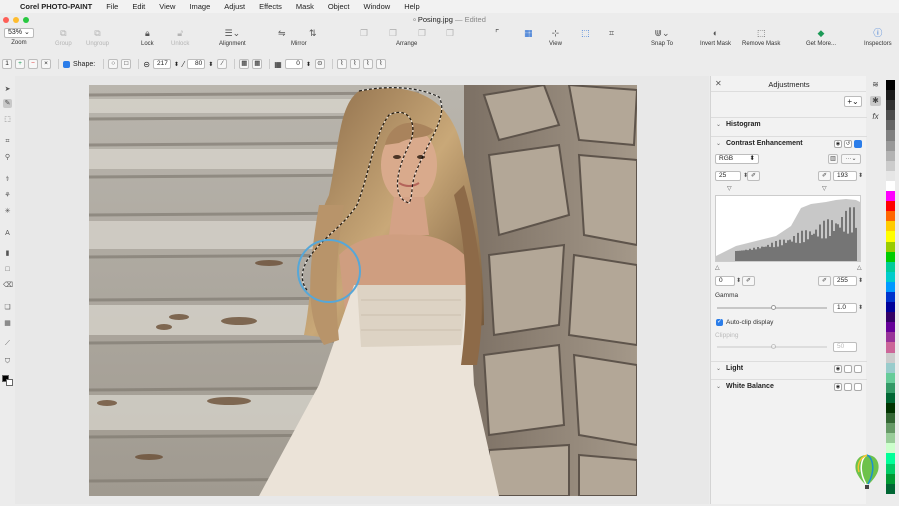 The image size is (899, 506). What do you see at coordinates (875, 101) in the screenshot?
I see `adjustments-icon: ✱` at bounding box center [875, 101].